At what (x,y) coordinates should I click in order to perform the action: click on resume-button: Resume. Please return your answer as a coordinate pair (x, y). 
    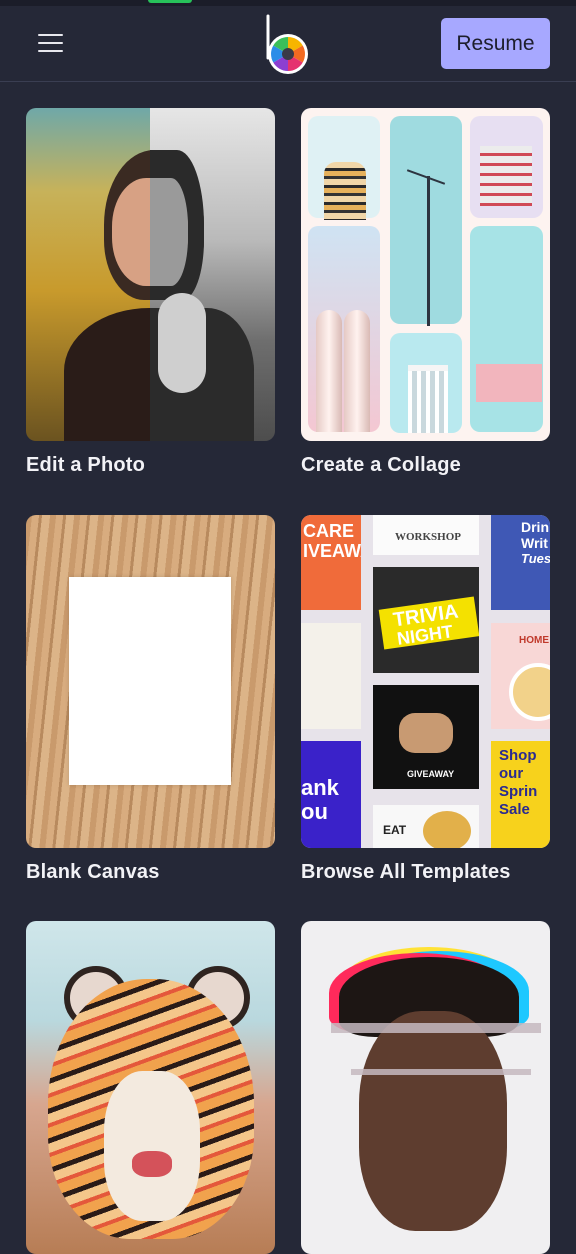
    Looking at the image, I should click on (495, 43).